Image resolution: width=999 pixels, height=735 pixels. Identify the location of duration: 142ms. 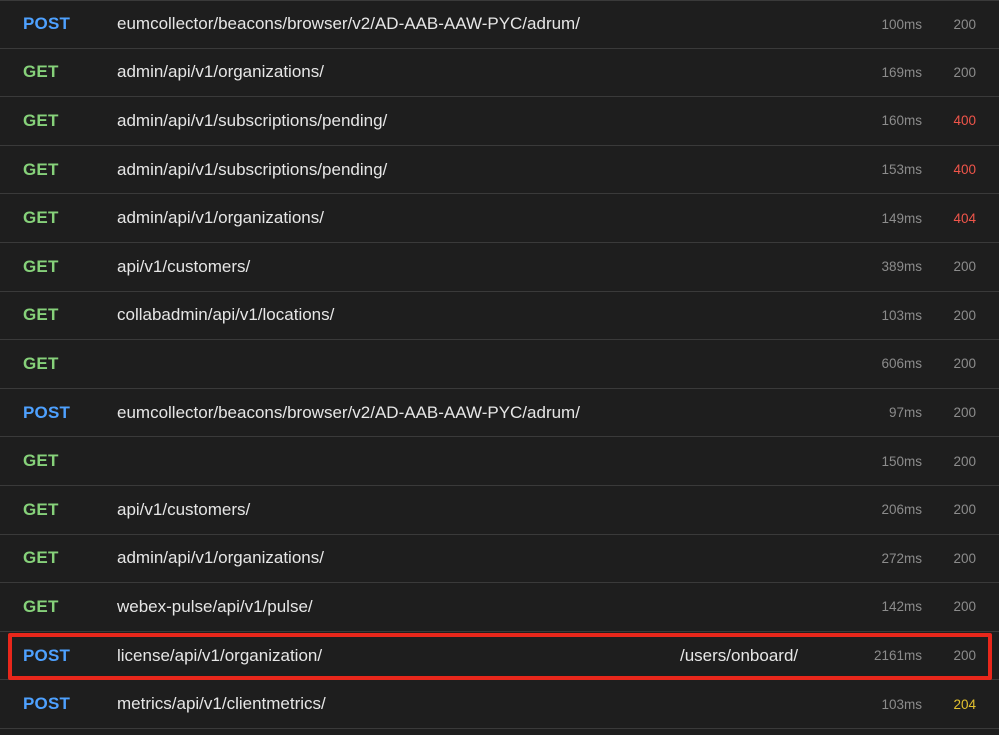
(901, 607).